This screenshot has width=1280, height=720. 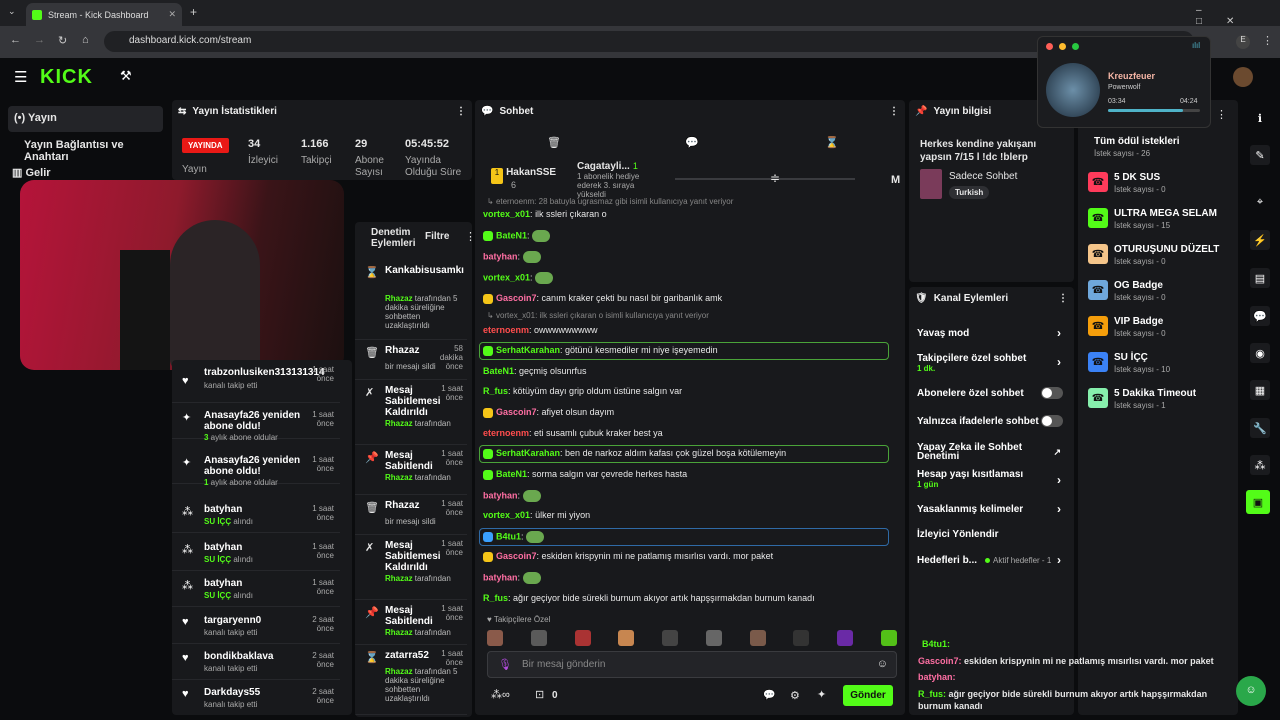 What do you see at coordinates (1260, 390) in the screenshot?
I see `layout-icon: ▦` at bounding box center [1260, 390].